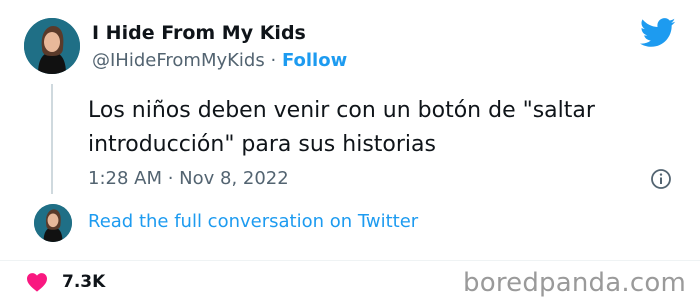  I want to click on info-icon, so click(661, 179).